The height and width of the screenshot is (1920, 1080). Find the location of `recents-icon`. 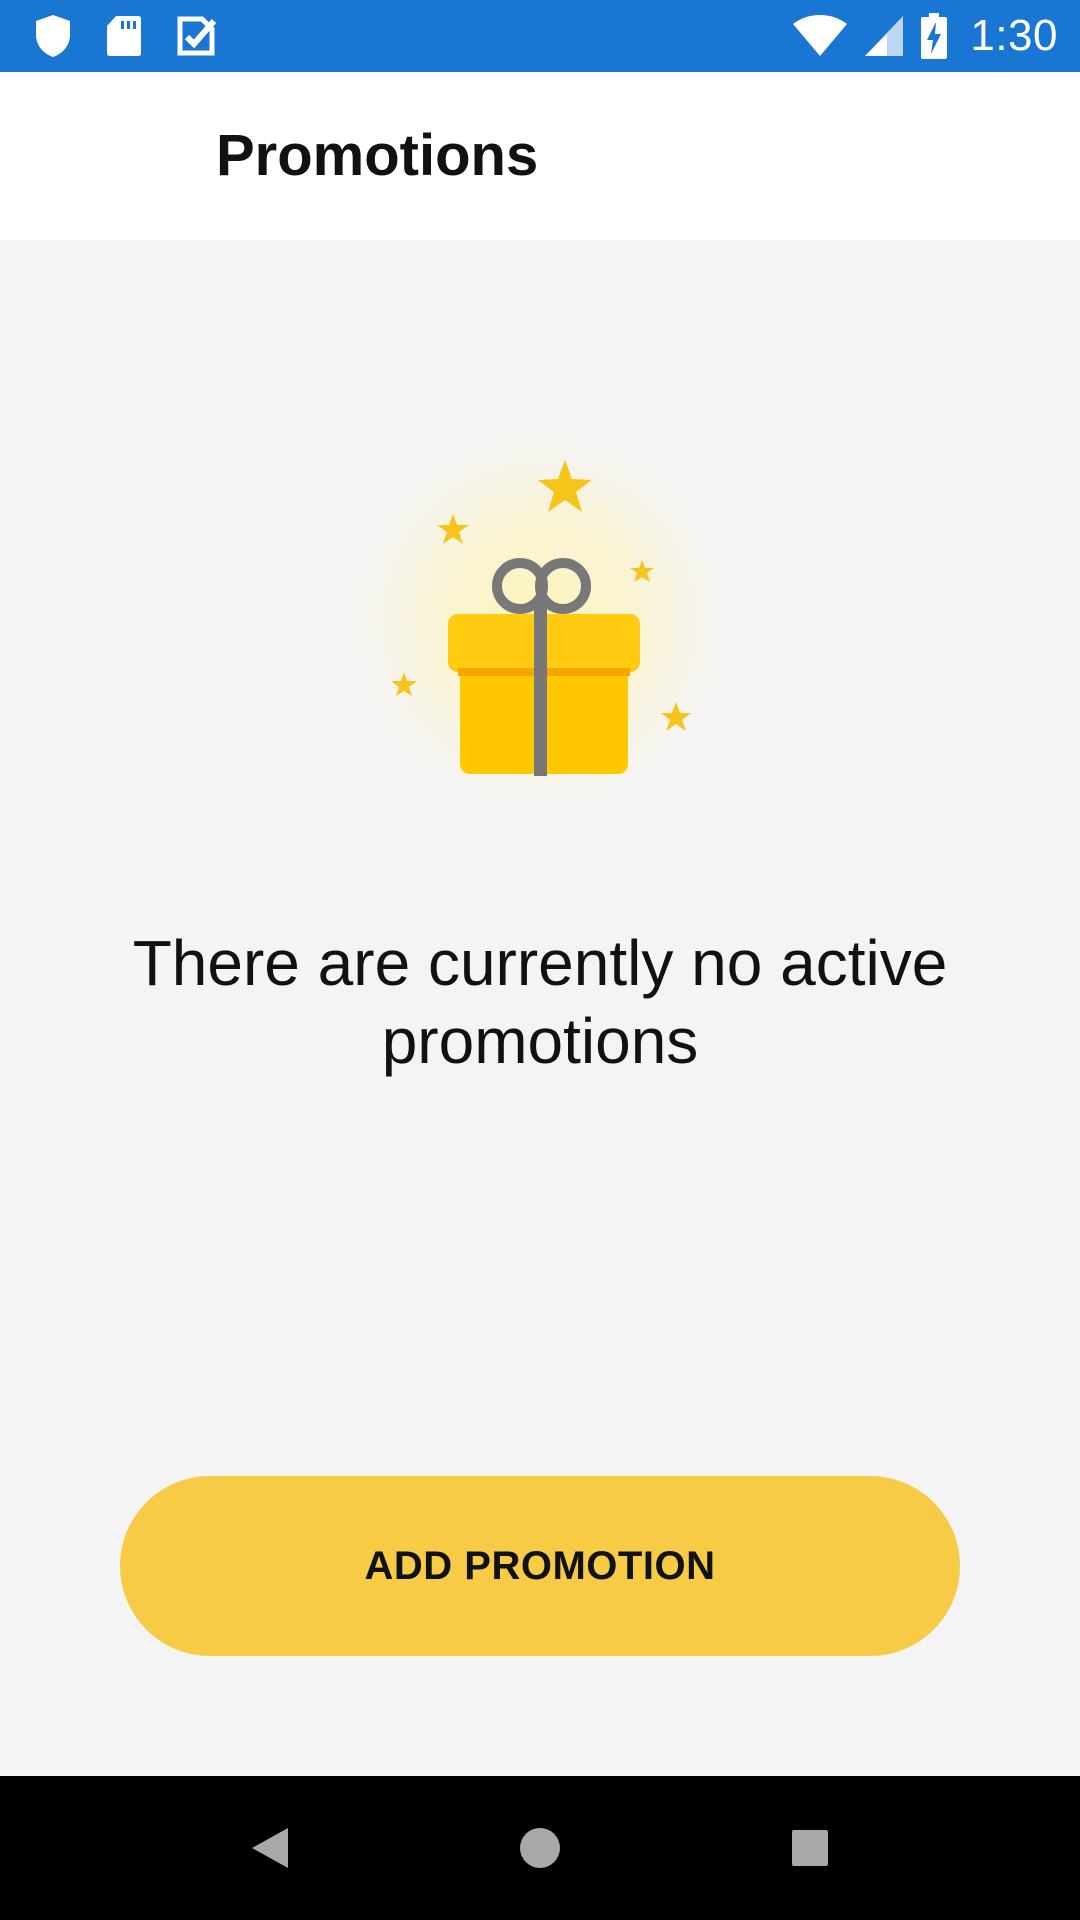

recents-icon is located at coordinates (810, 1848).